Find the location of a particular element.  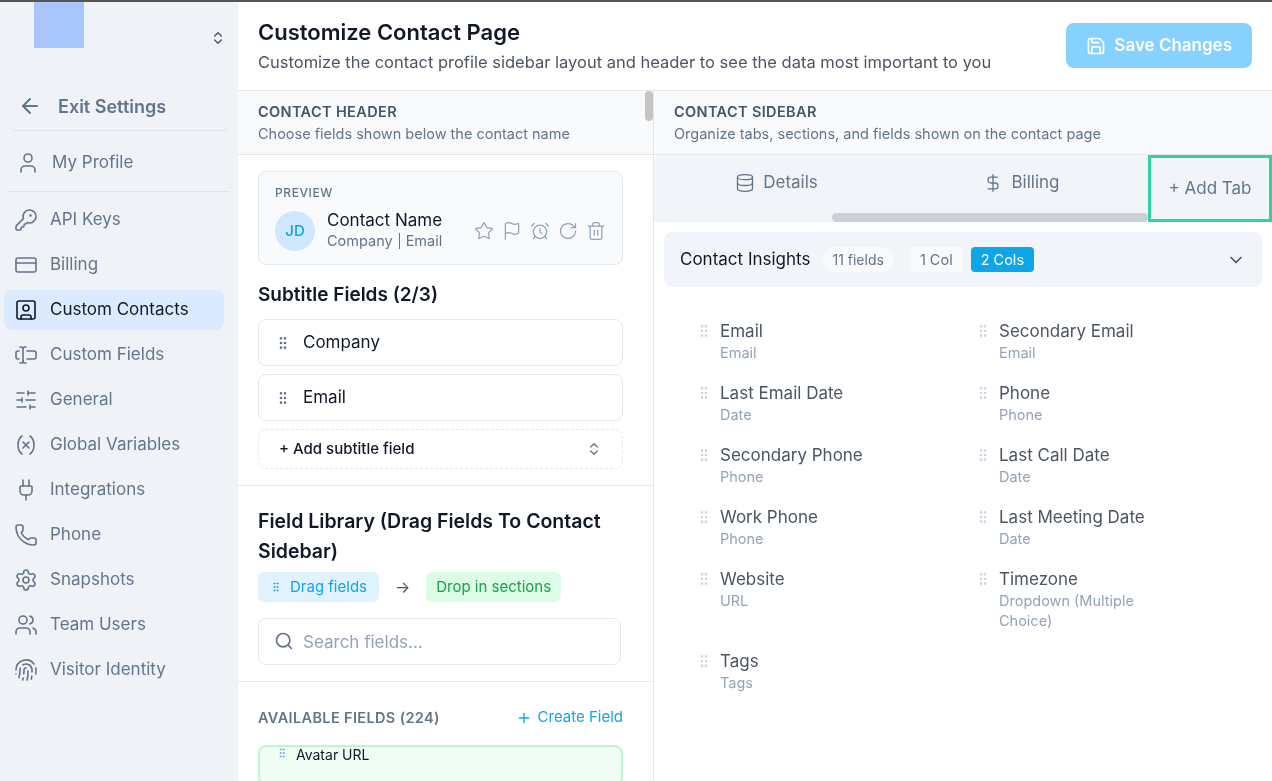

logo is located at coordinates (59, 25).